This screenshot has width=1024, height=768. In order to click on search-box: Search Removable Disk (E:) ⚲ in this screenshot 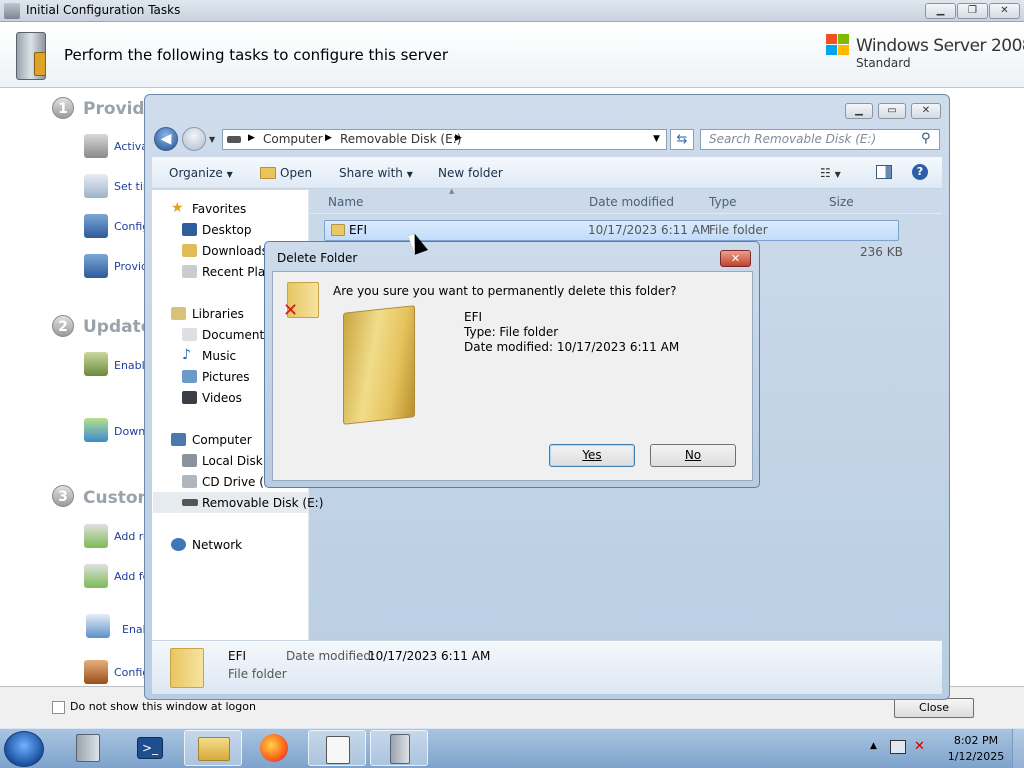, I will do `click(820, 139)`.